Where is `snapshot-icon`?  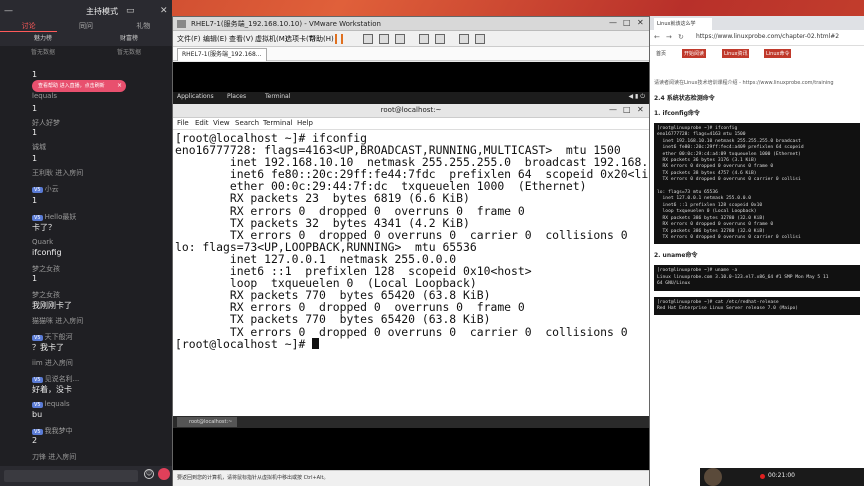 snapshot-icon is located at coordinates (368, 39).